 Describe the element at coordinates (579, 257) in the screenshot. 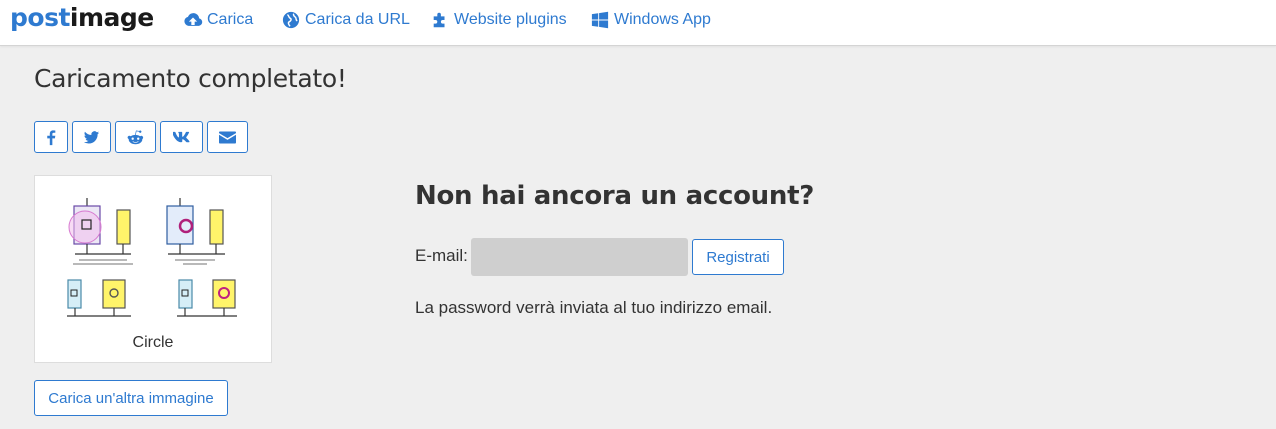

I see `email-field` at that location.